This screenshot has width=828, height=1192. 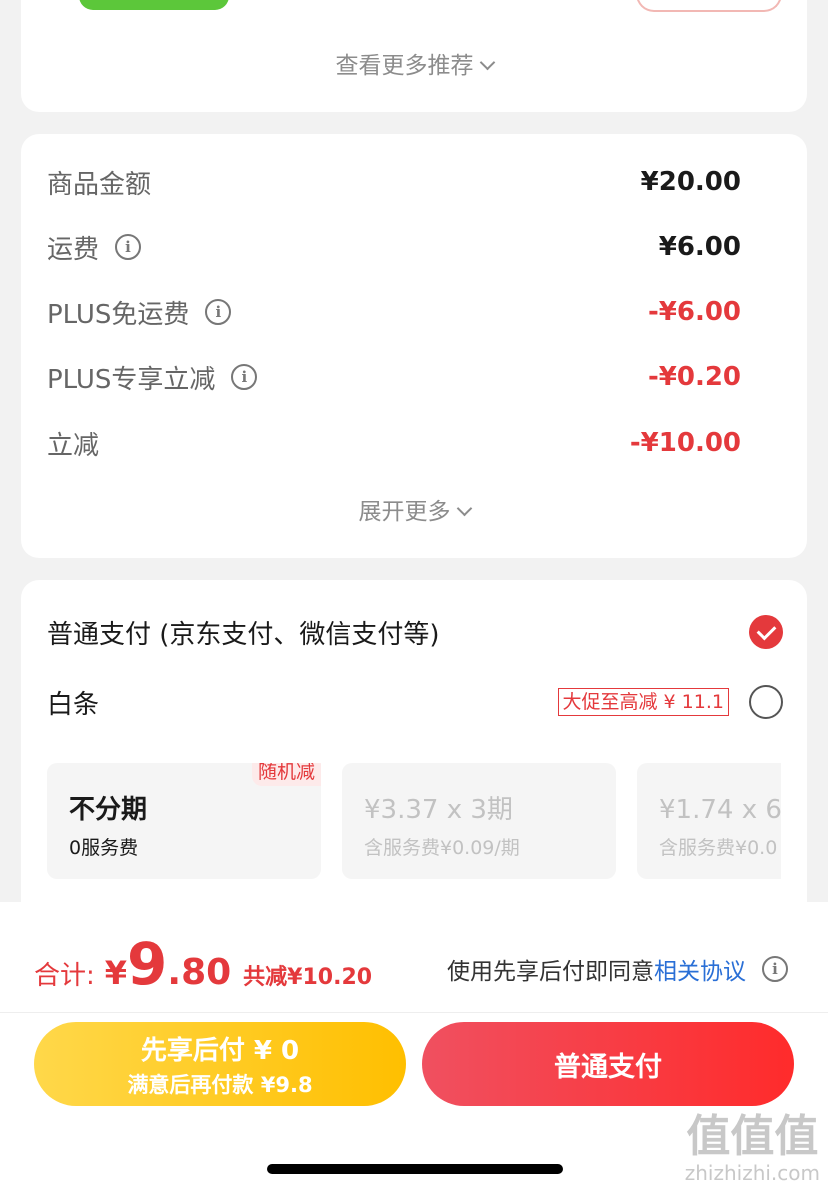 I want to click on total-label: 合计:, so click(x=64, y=976).